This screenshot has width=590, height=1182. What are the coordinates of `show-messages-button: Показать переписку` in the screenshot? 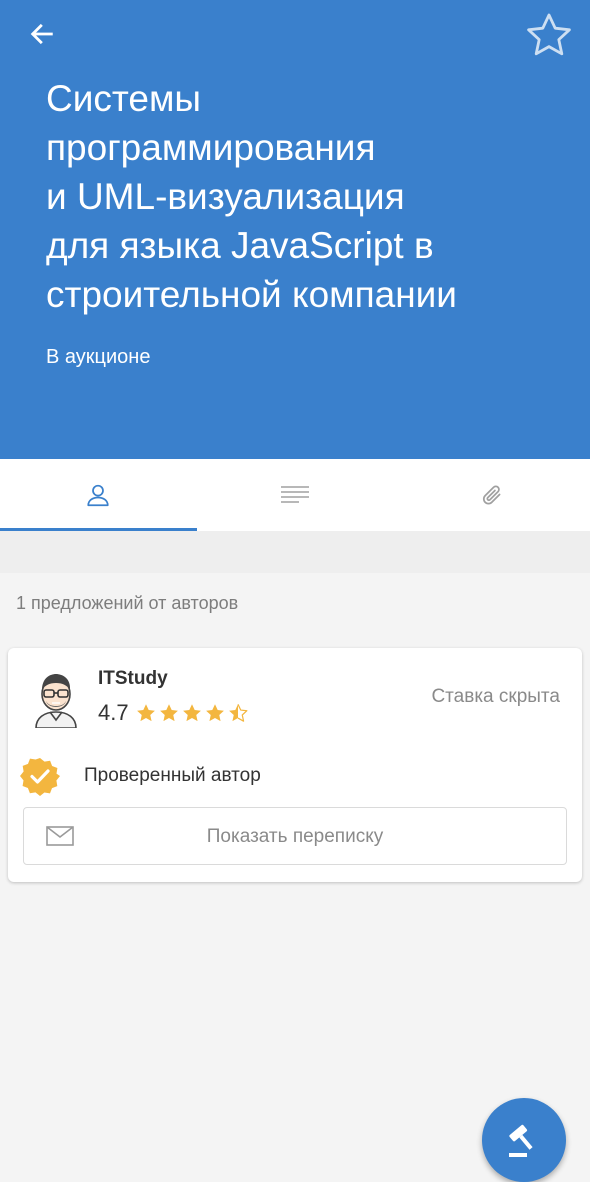 It's located at (295, 836).